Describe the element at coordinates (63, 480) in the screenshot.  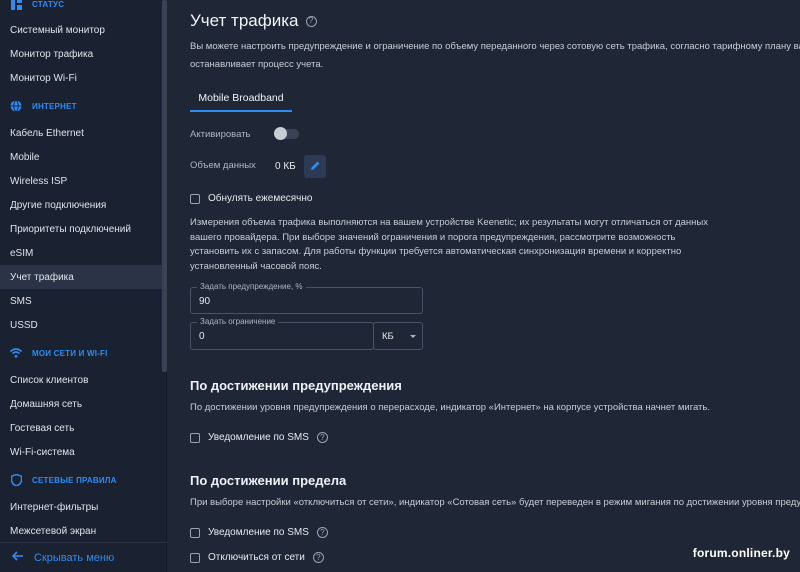
I see `section-header-network-rules: СЕТЕВЫЕ ПРАВИЛА` at that location.